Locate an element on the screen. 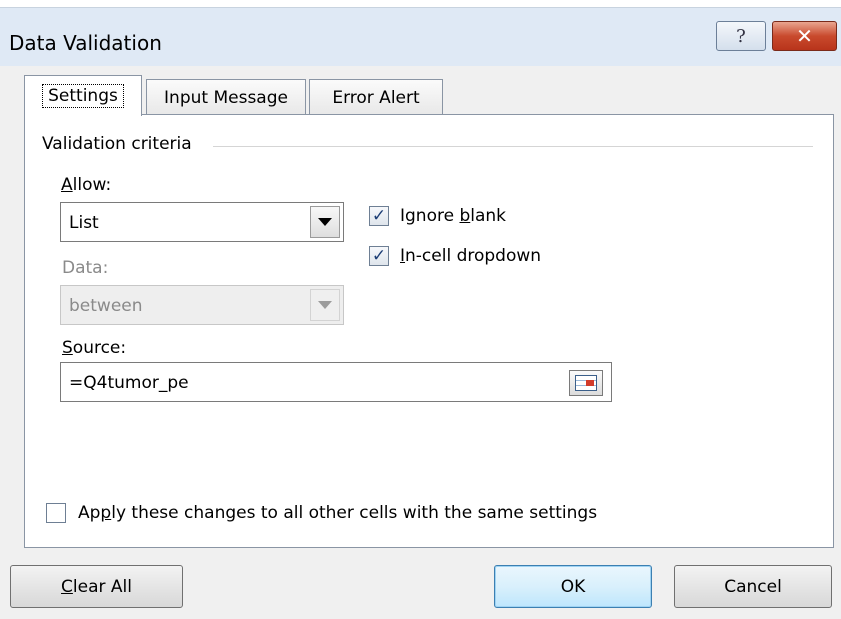 The image size is (841, 619). data-dropdown-button is located at coordinates (325, 305).